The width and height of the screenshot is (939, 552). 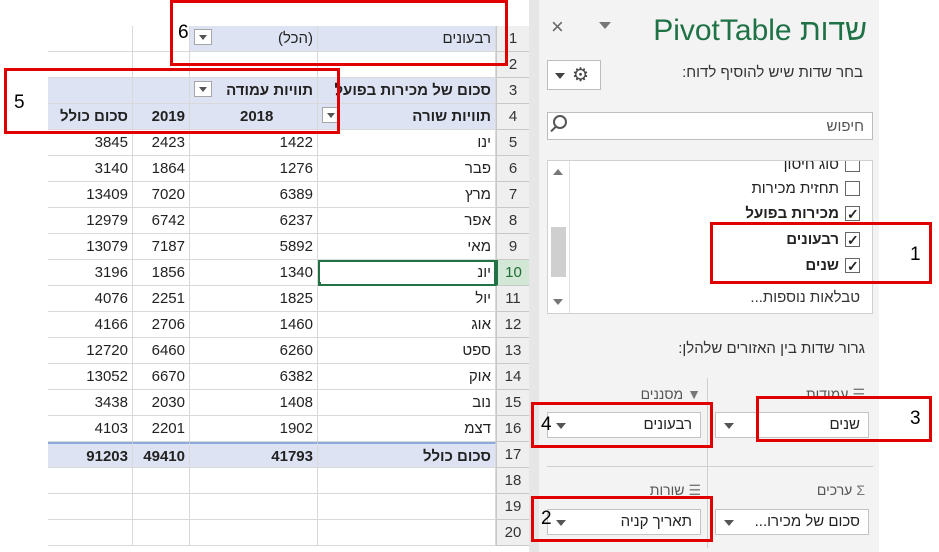 I want to click on row-header-12: 12, so click(x=512, y=325).